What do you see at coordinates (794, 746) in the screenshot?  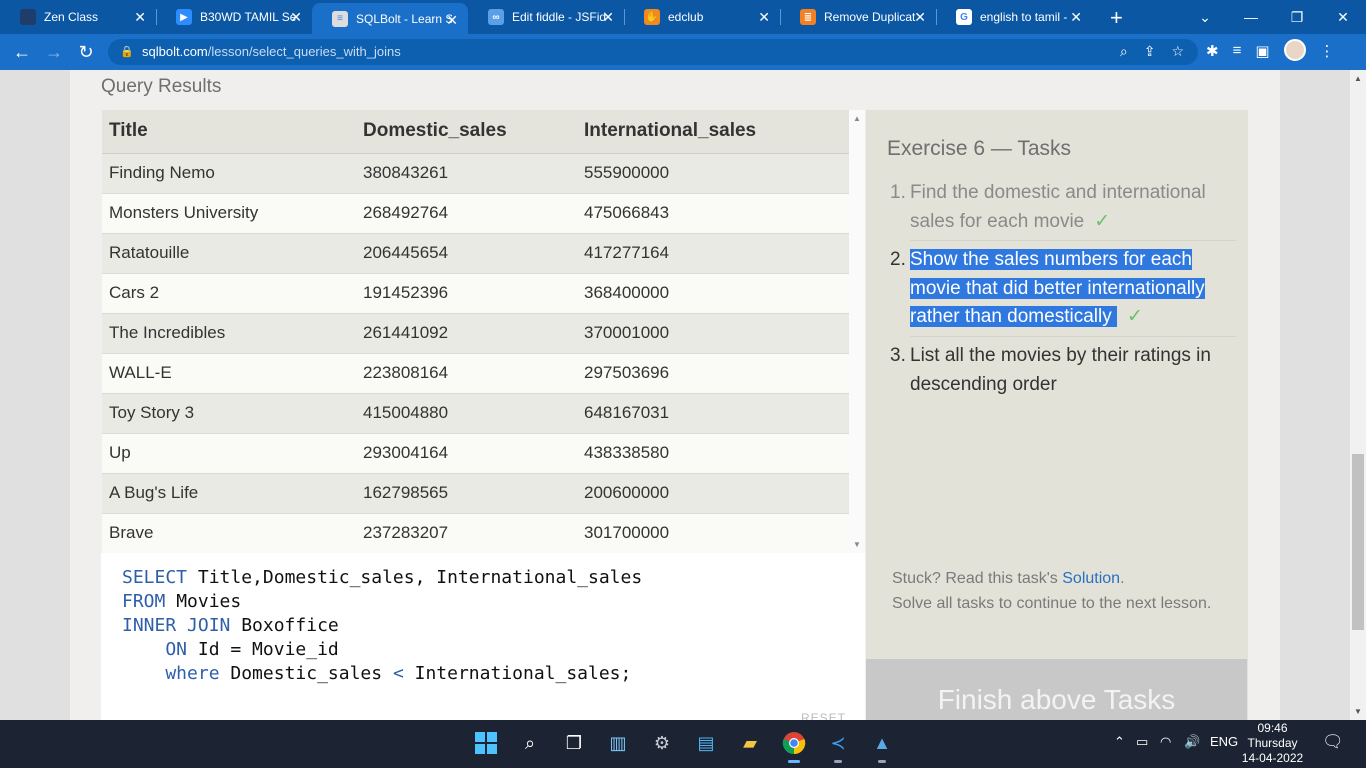 I see `chrome-icon` at bounding box center [794, 746].